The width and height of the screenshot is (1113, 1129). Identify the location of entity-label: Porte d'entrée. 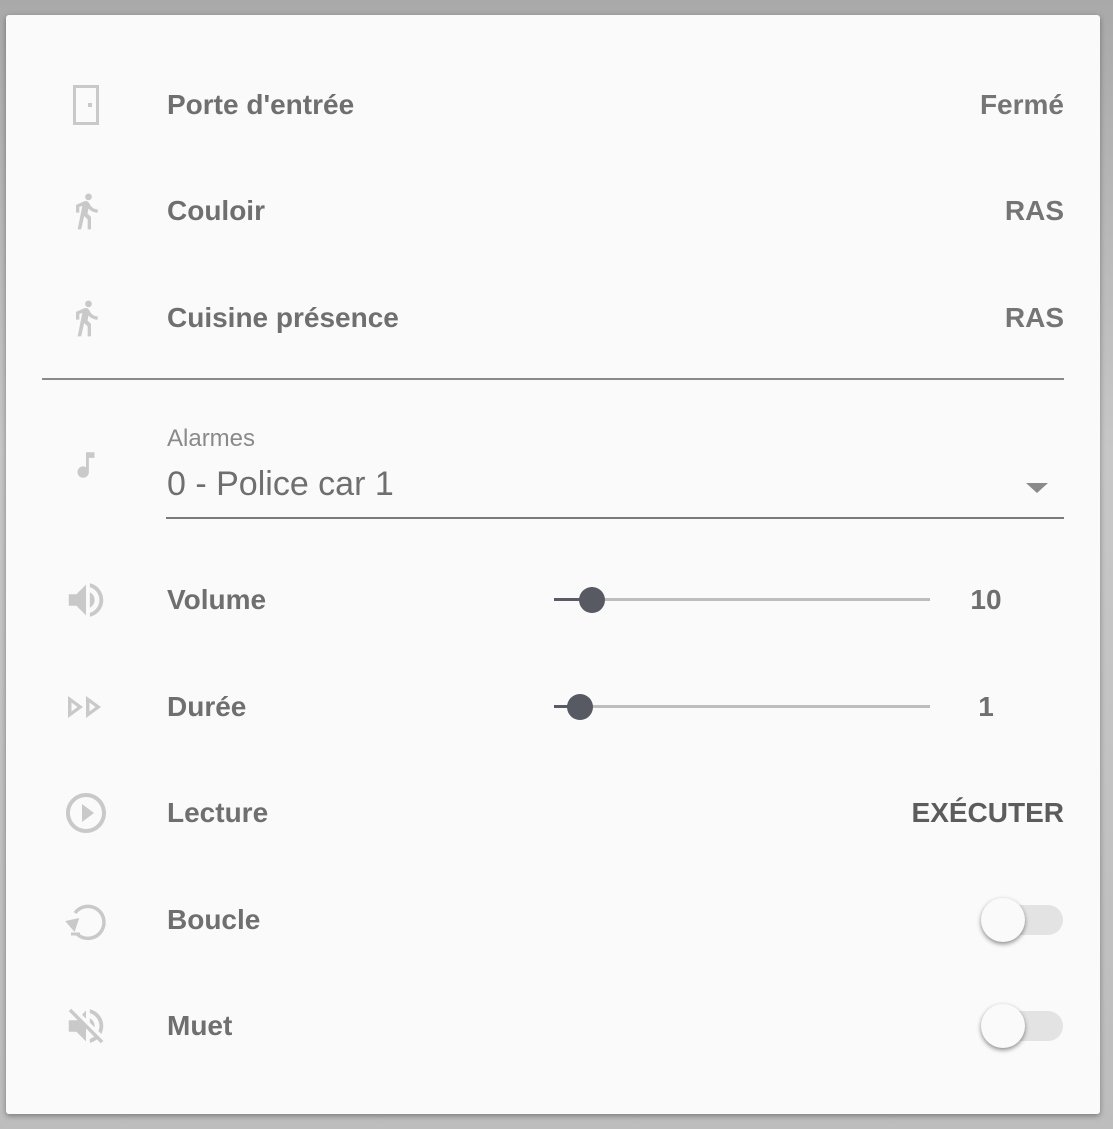
(261, 104).